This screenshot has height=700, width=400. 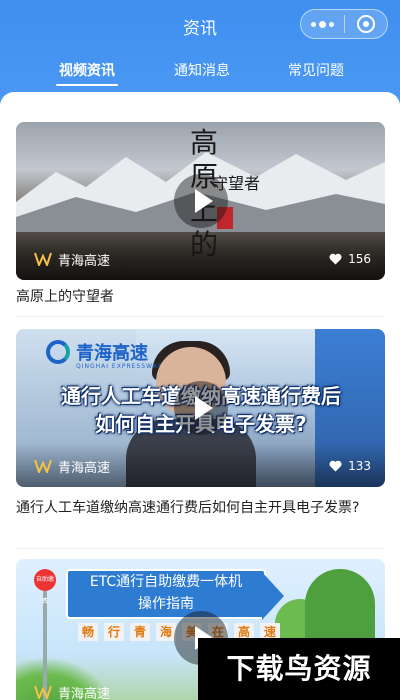 I want to click on self-pay-badge: 自助缴费, so click(x=45, y=587).